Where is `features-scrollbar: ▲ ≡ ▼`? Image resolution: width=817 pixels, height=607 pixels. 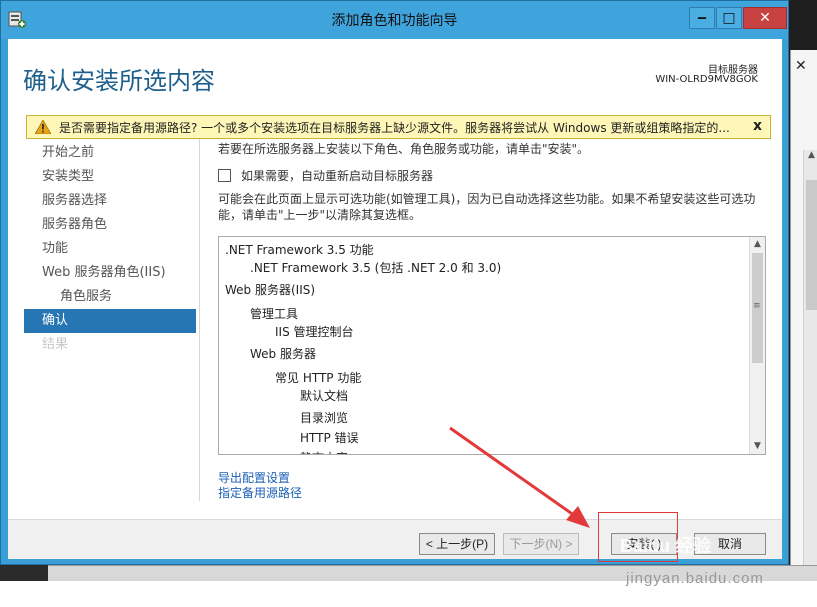
features-scrollbar: ▲ ≡ ▼ is located at coordinates (757, 345).